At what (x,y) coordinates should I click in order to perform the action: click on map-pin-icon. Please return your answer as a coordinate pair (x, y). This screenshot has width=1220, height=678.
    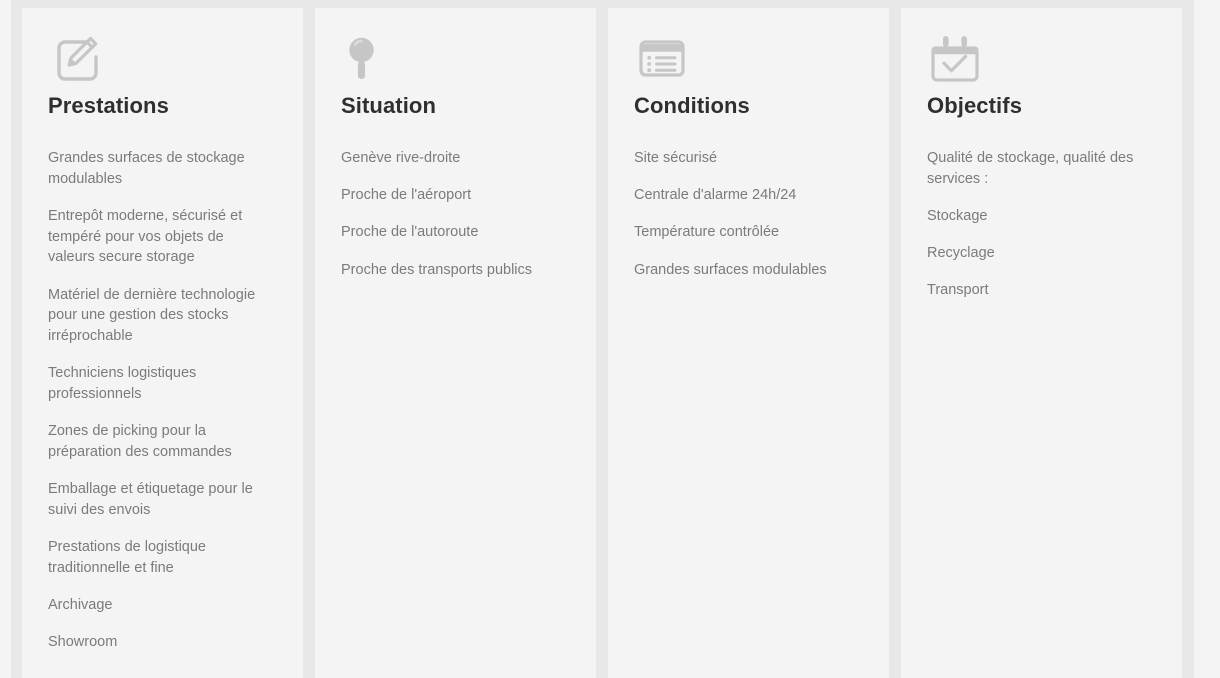
    Looking at the image, I should click on (369, 58).